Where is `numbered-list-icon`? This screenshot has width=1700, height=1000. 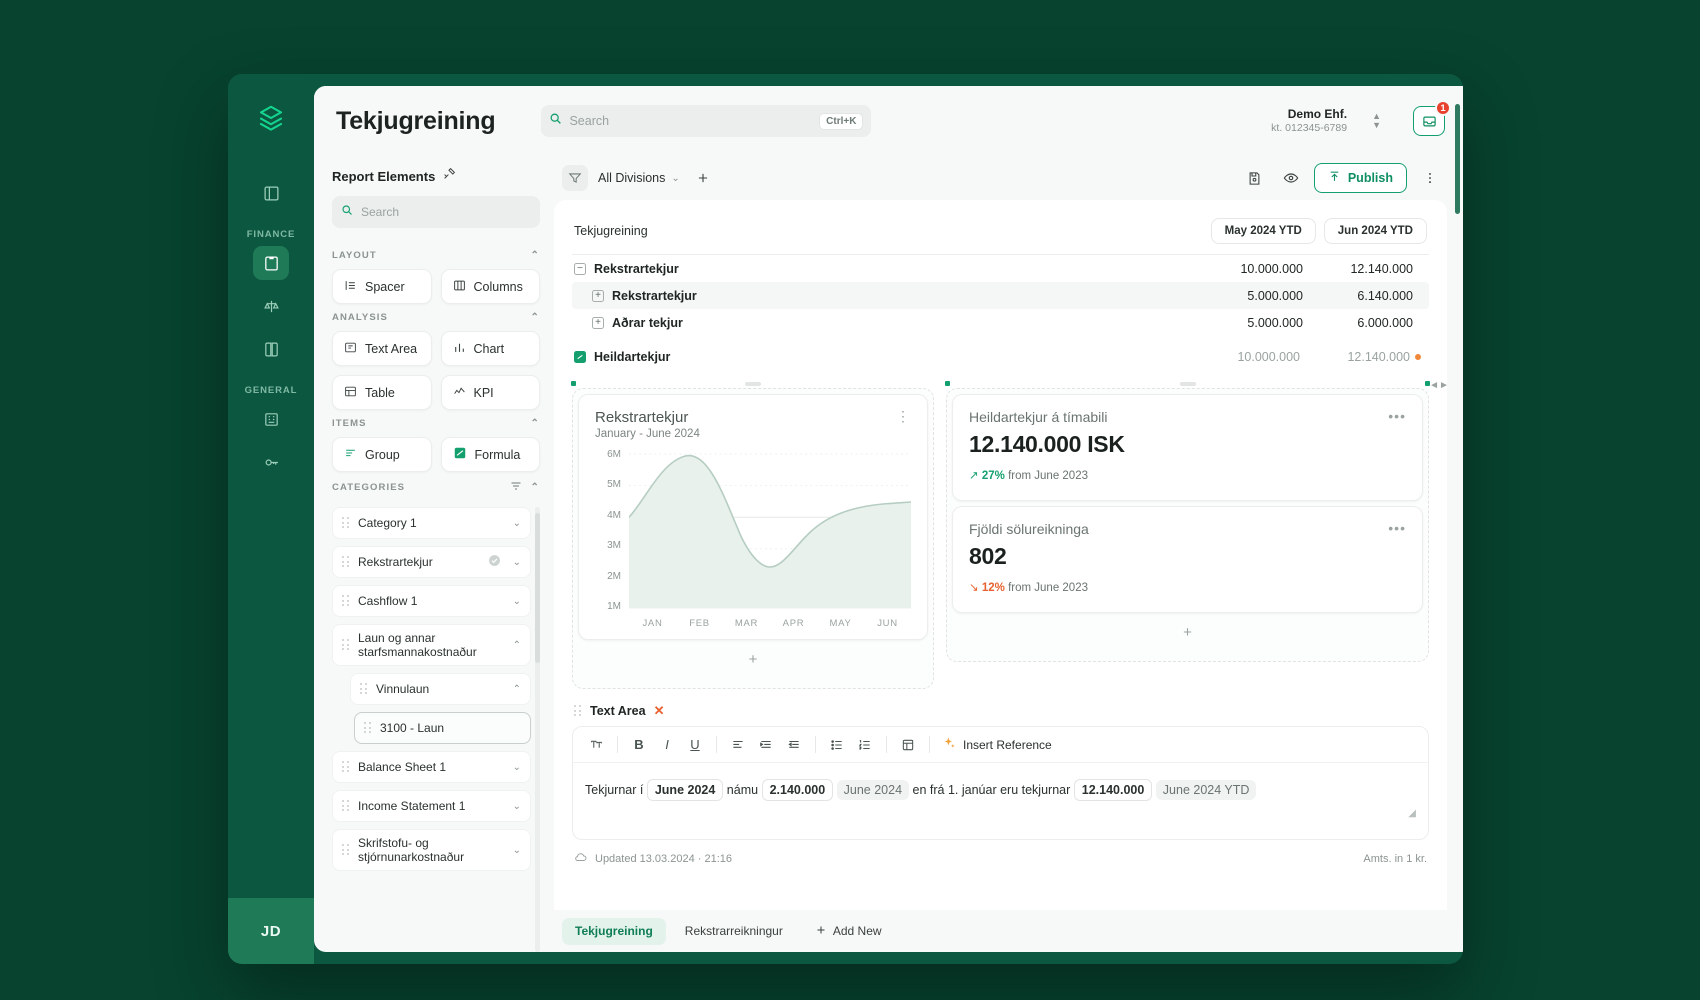 numbered-list-icon is located at coordinates (865, 745).